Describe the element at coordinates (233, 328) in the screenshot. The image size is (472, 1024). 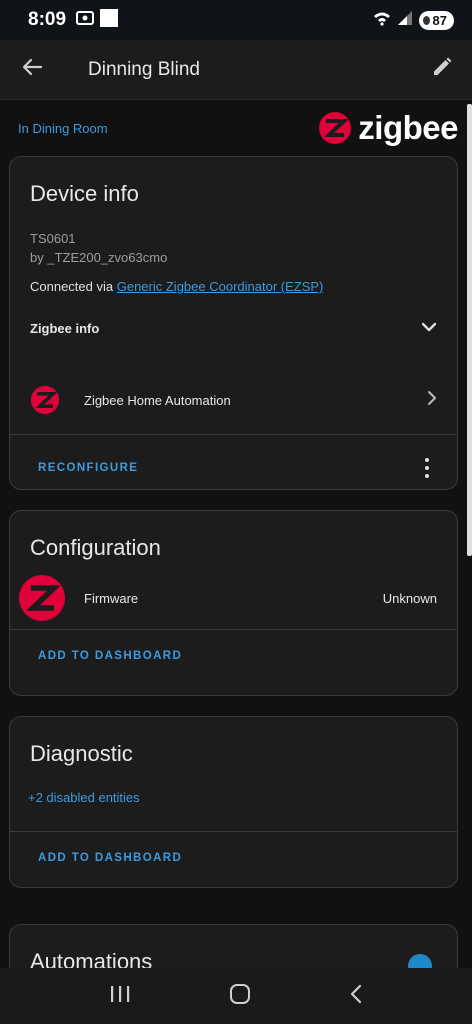
I see `zigbee-info-expander: Zigbee info` at that location.